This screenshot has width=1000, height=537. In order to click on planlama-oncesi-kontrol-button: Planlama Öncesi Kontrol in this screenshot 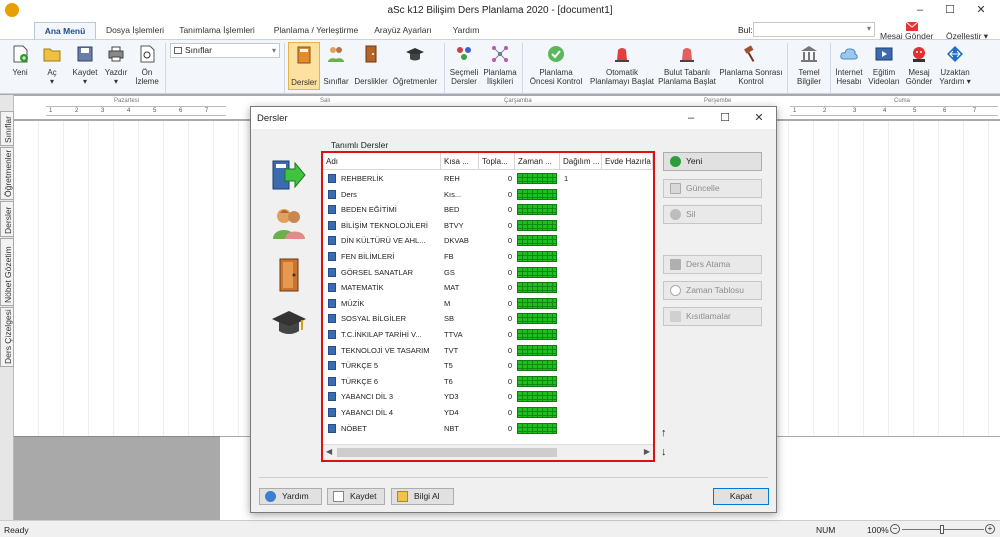, I will do `click(556, 65)`.